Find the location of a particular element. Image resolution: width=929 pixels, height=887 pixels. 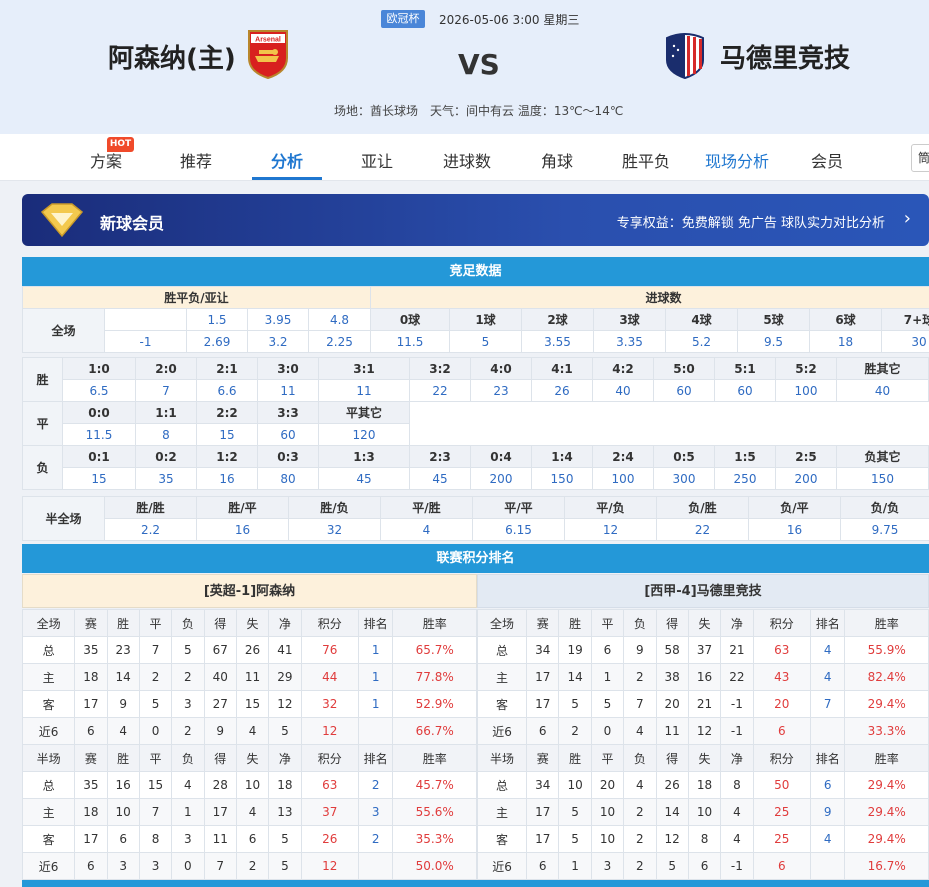

wdl-odd: 1.5 is located at coordinates (217, 319).